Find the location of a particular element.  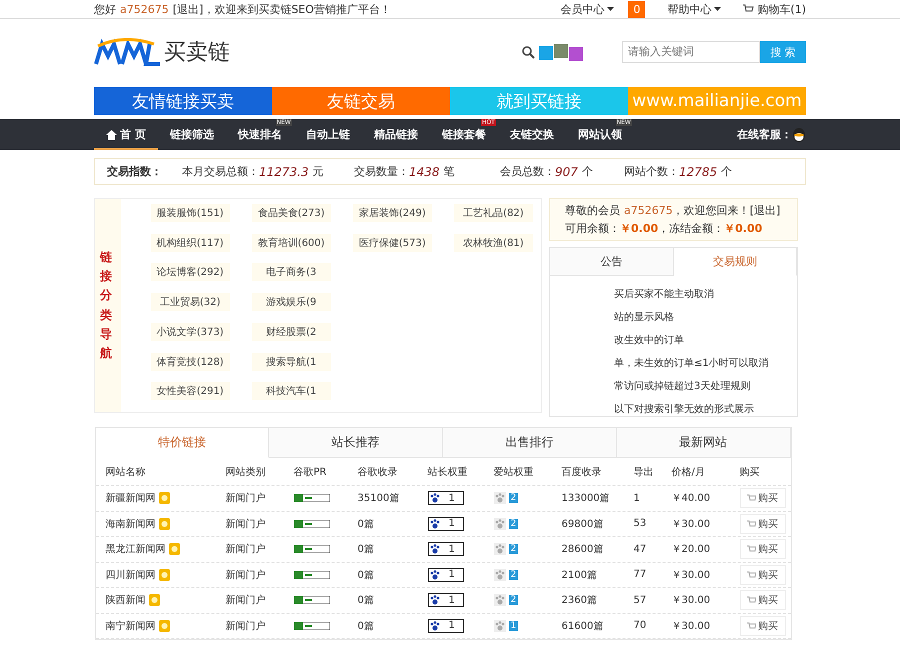

category-link: 科技汽车(1 is located at coordinates (291, 391).